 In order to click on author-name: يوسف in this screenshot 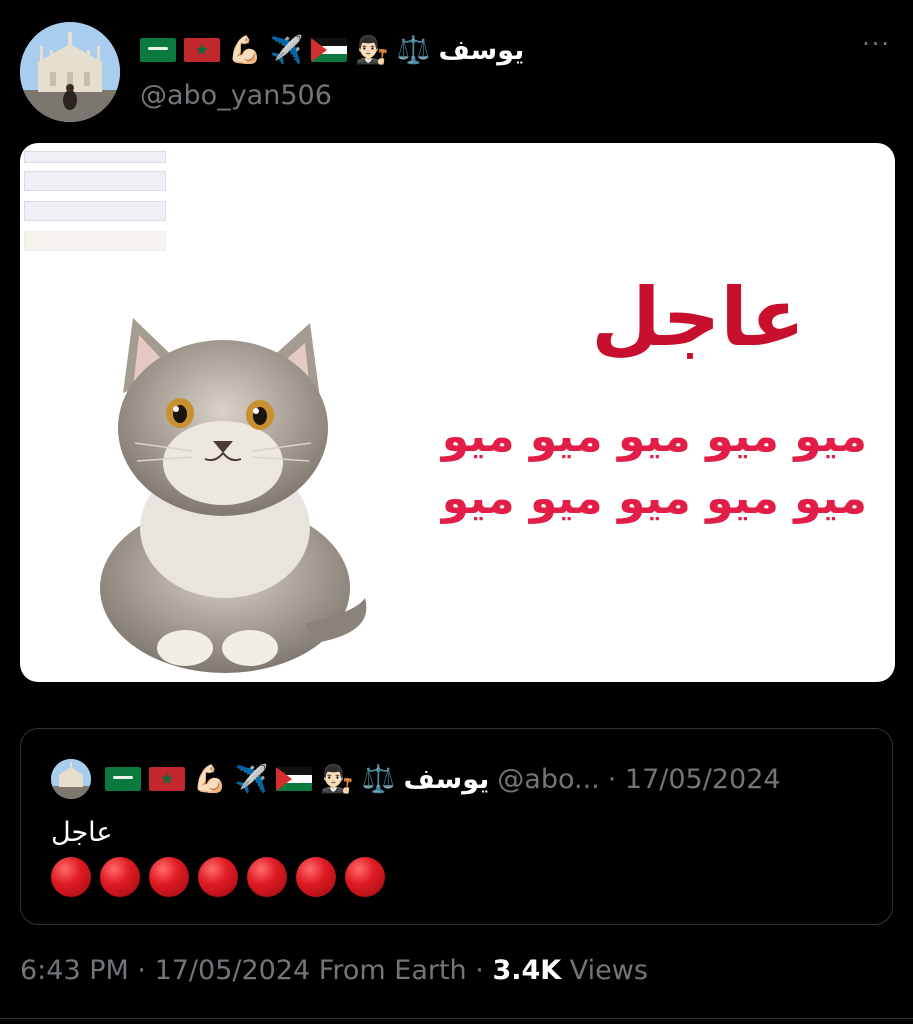, I will do `click(482, 50)`.